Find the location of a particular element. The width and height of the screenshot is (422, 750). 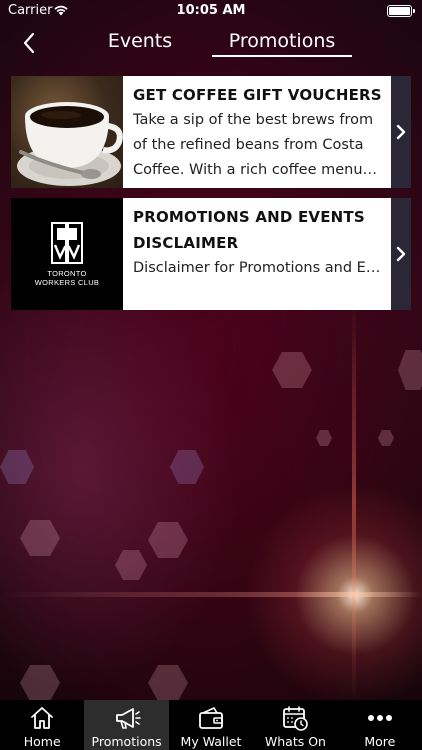

tab-bar-item-home: Home is located at coordinates (42, 725).